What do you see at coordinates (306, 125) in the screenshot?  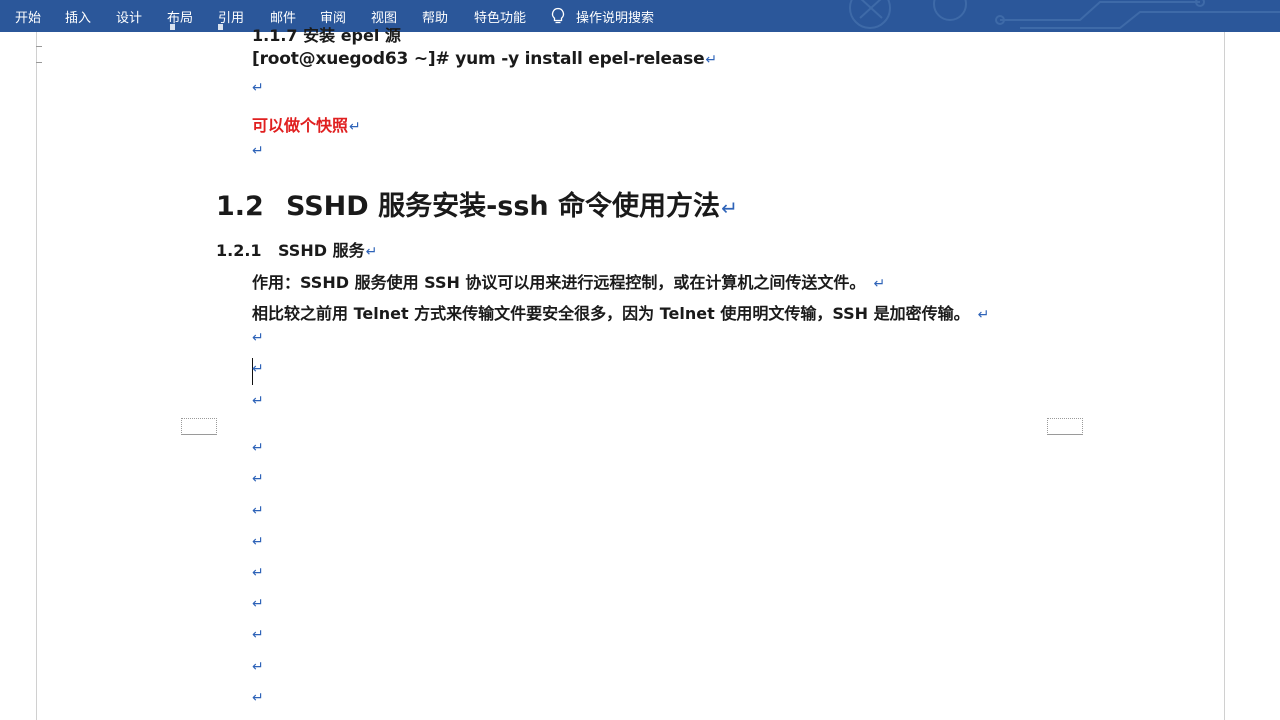 I see `snapshot-note: 可以做个快照↵` at bounding box center [306, 125].